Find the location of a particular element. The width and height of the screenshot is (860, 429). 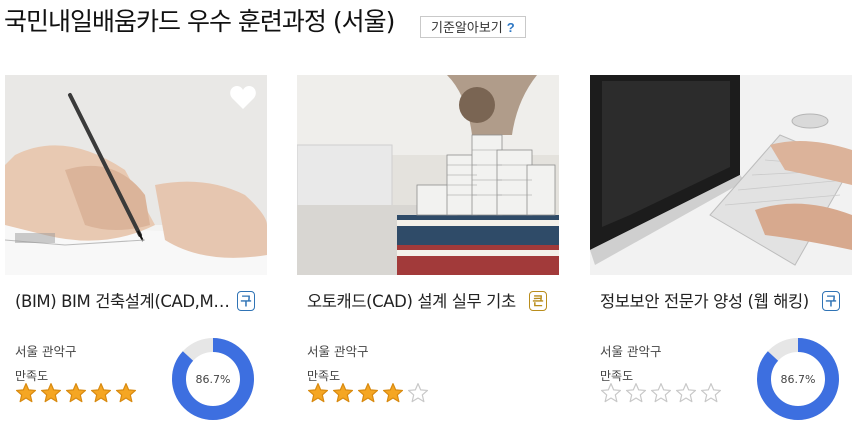

drawing-image is located at coordinates (136, 175).